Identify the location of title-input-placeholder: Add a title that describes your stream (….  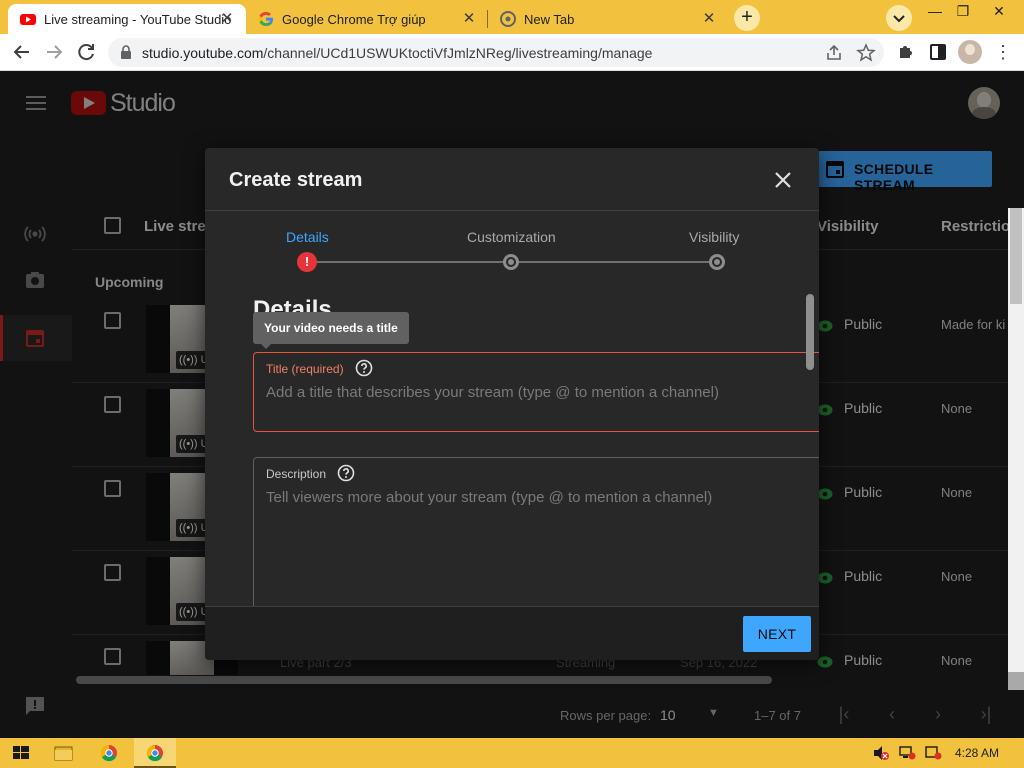
(492, 392).